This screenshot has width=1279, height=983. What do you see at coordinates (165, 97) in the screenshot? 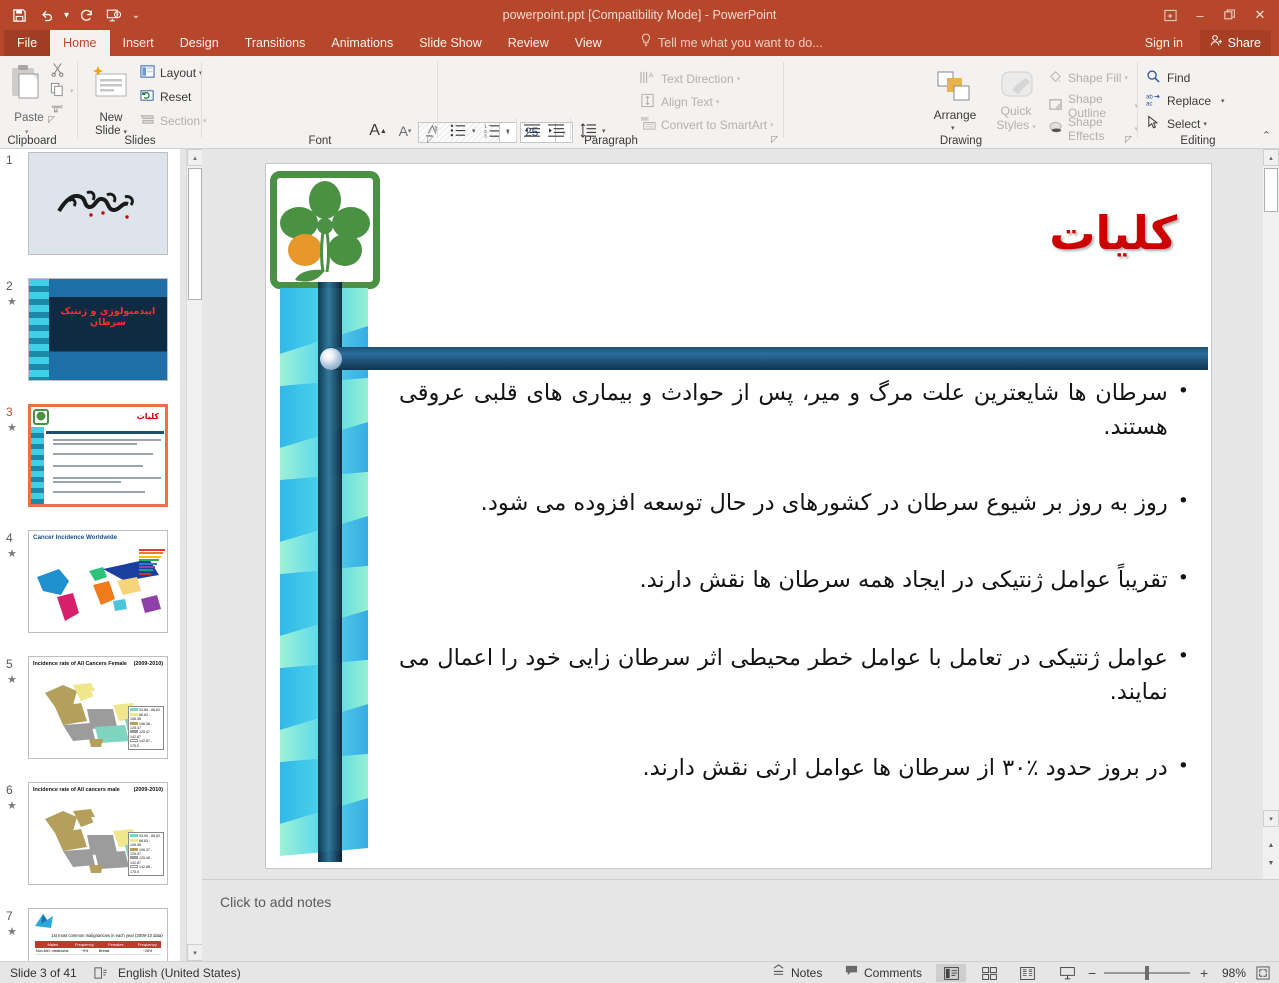
I see `reset-button: Reset` at bounding box center [165, 97].